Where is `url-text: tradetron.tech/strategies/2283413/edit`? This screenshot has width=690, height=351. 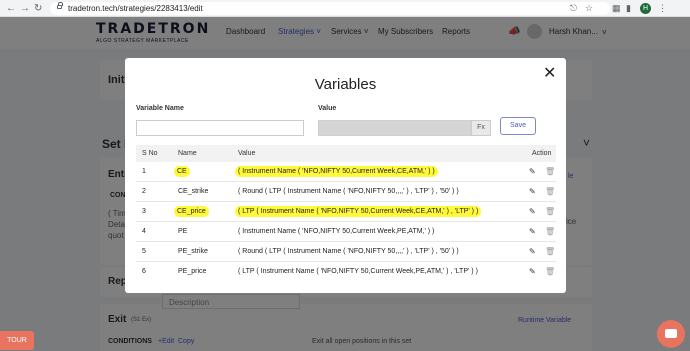 url-text: tradetron.tech/strategies/2283413/edit is located at coordinates (135, 8).